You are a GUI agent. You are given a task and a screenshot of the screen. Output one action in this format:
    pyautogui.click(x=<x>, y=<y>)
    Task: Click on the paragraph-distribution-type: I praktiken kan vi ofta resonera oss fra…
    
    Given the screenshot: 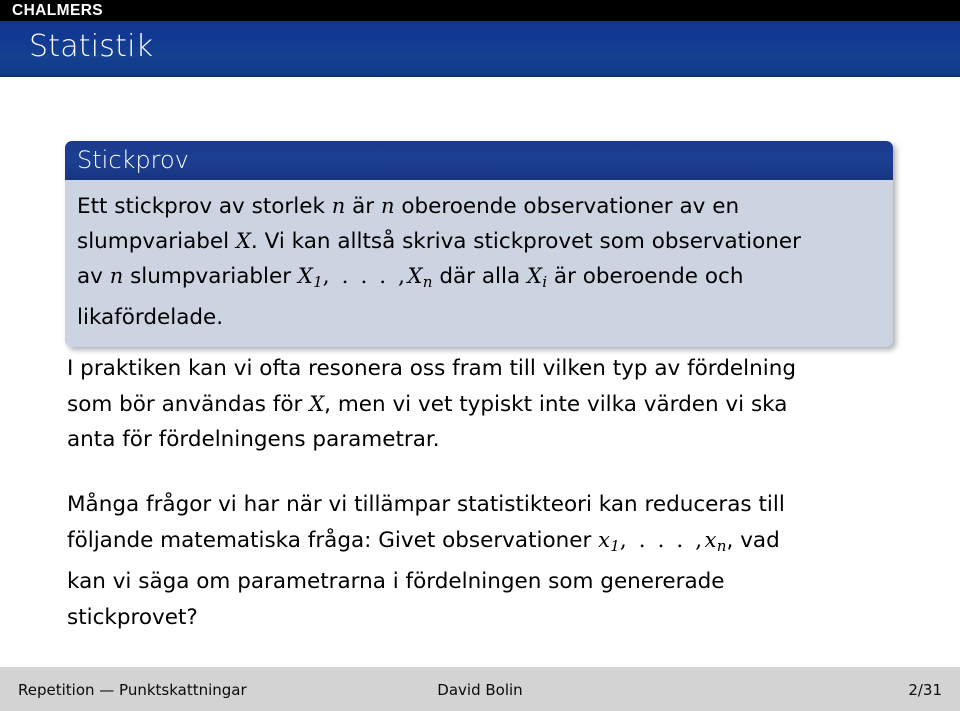 What is the action you would take?
    pyautogui.click(x=482, y=404)
    